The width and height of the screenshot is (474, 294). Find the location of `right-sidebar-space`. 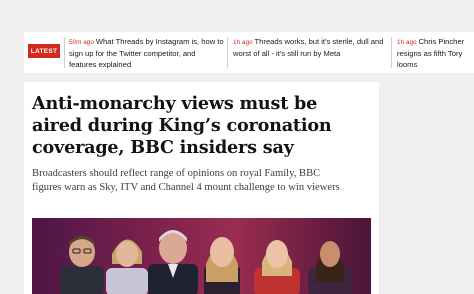

right-sidebar-space is located at coordinates (431, 188).